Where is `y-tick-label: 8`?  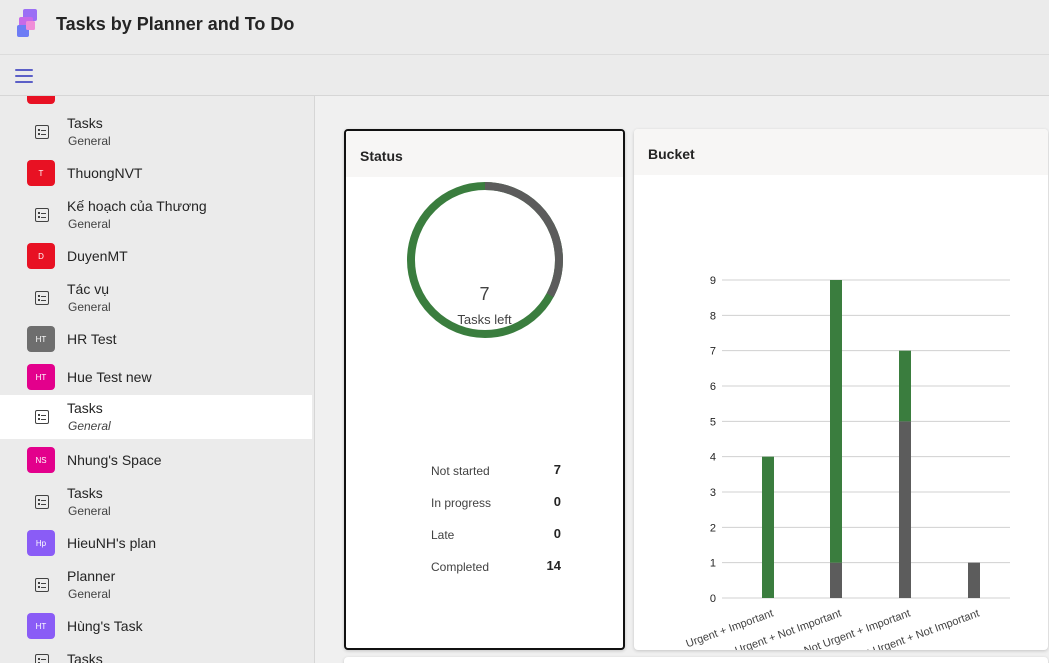
y-tick-label: 8 is located at coordinates (713, 316).